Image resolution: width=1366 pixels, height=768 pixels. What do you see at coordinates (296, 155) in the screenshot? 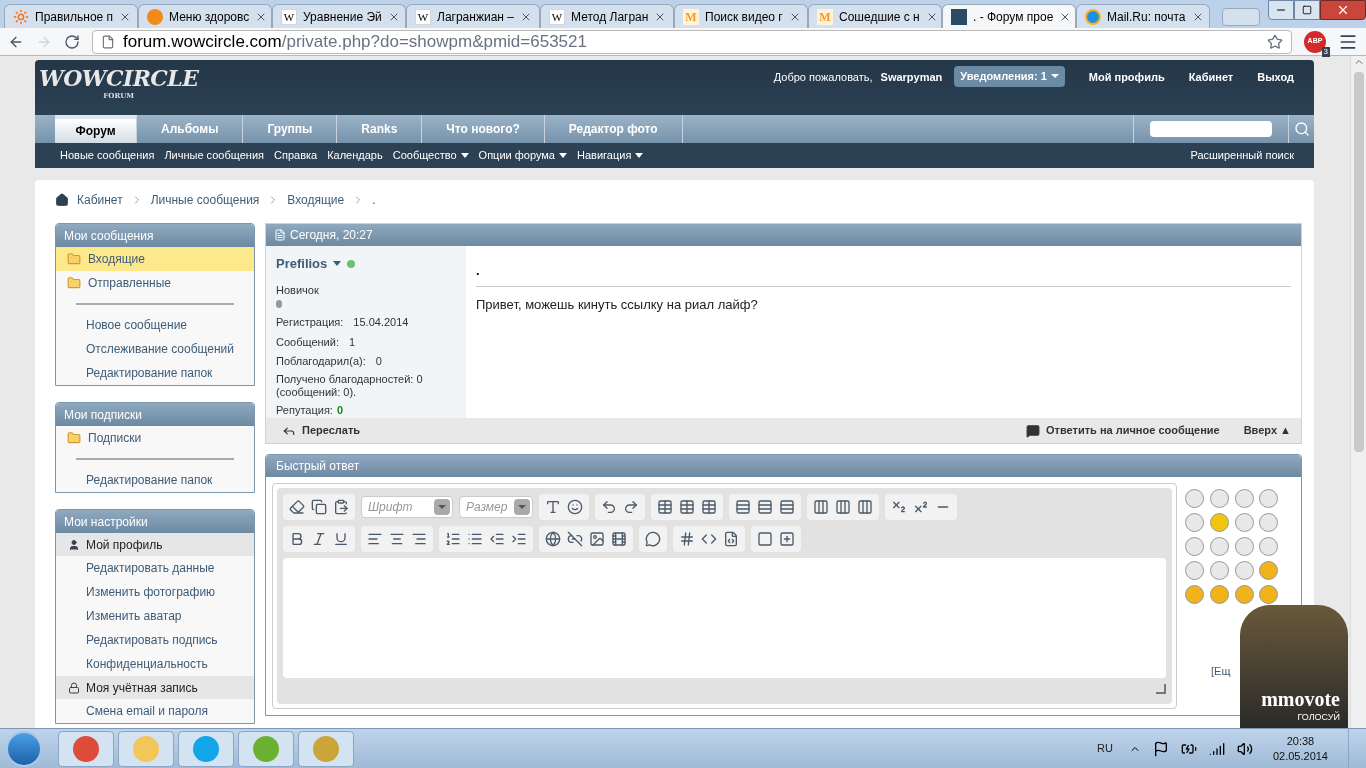
I see `subnav-link: Справка` at bounding box center [296, 155].